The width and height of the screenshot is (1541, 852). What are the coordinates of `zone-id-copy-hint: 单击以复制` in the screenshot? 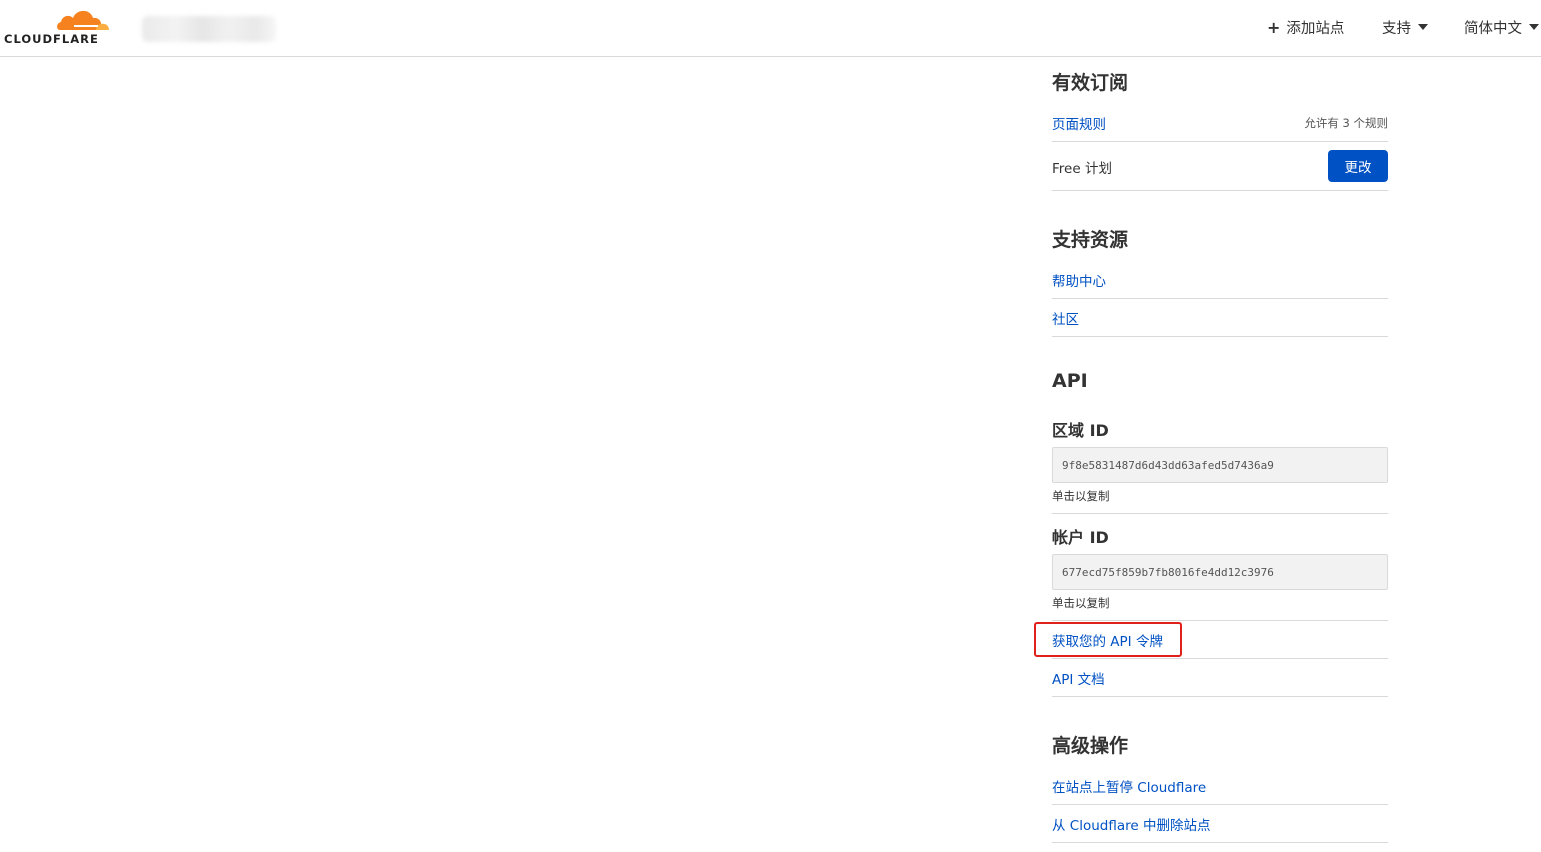 It's located at (1081, 496).